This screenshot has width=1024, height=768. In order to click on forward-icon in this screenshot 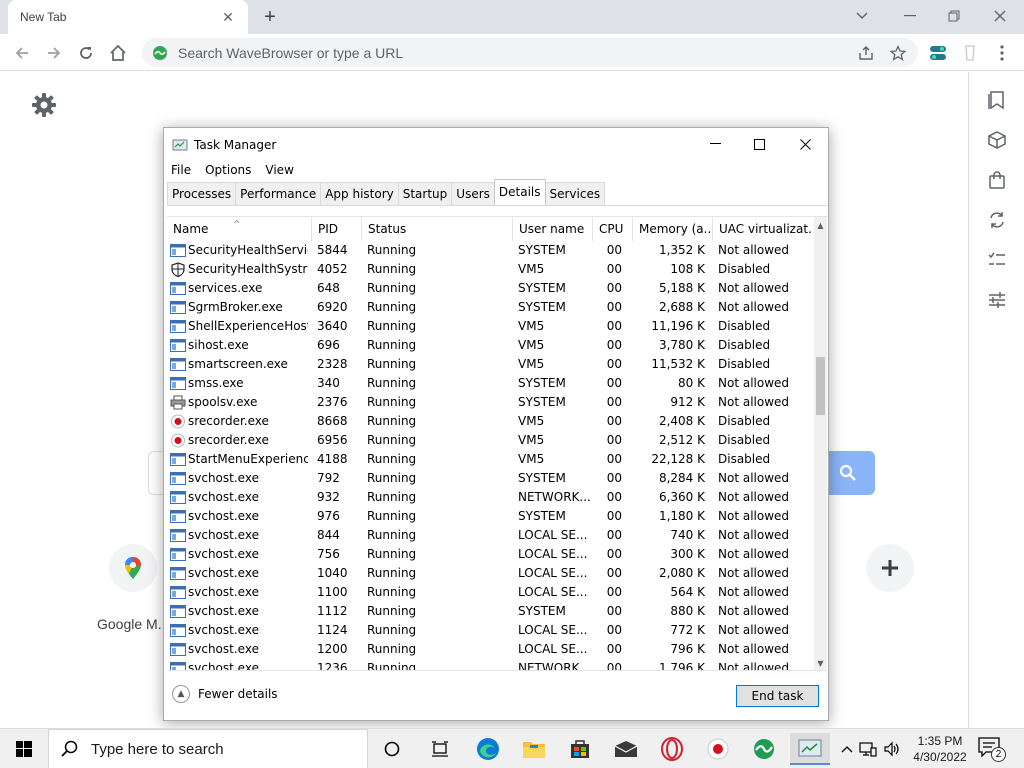, I will do `click(54, 53)`.